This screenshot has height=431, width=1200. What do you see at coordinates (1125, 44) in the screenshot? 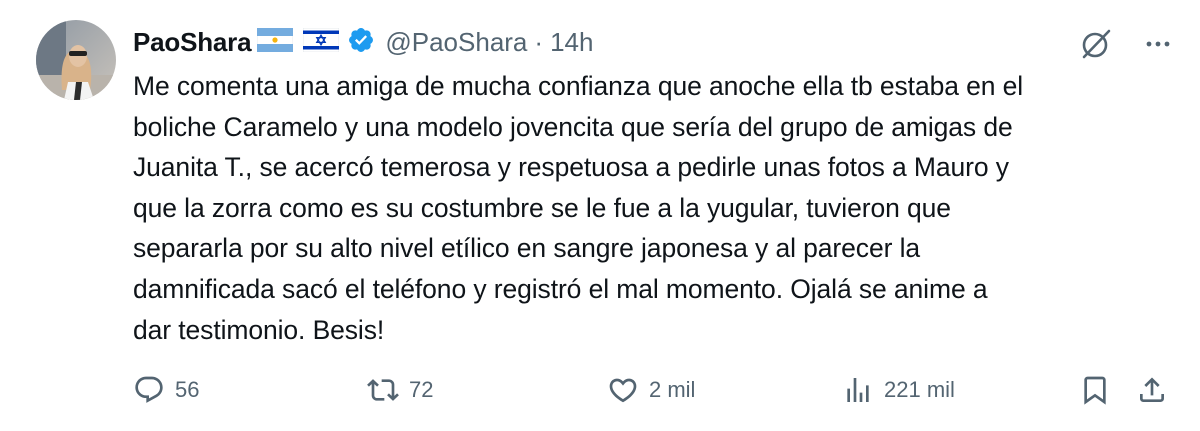
I see `tweet-top-actions` at bounding box center [1125, 44].